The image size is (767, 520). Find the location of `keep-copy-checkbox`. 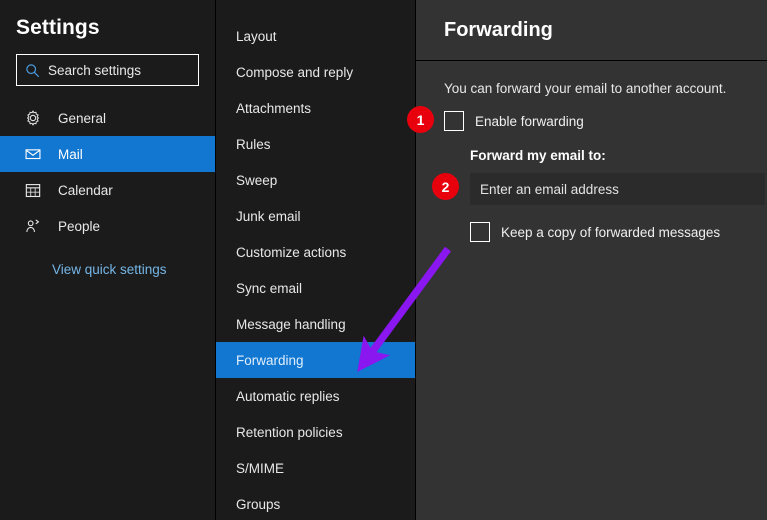

keep-copy-checkbox is located at coordinates (480, 232).